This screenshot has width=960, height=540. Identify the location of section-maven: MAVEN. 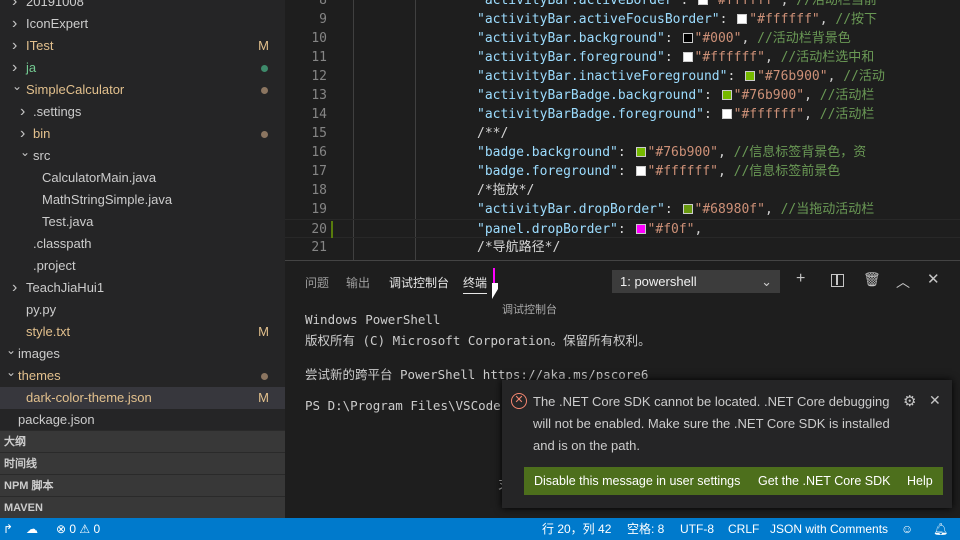
(142, 507).